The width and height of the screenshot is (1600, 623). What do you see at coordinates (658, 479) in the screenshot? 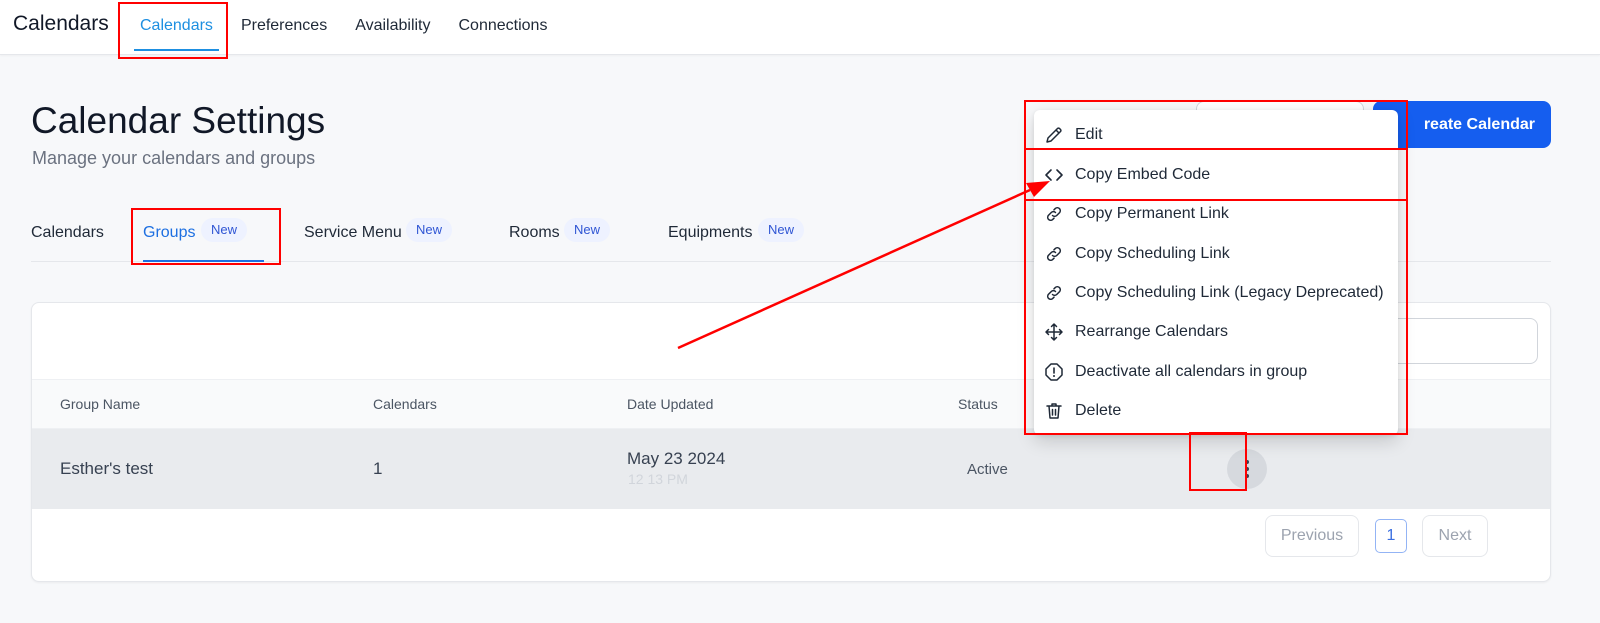
I see `time-updated-cell: 12 13 PM` at bounding box center [658, 479].